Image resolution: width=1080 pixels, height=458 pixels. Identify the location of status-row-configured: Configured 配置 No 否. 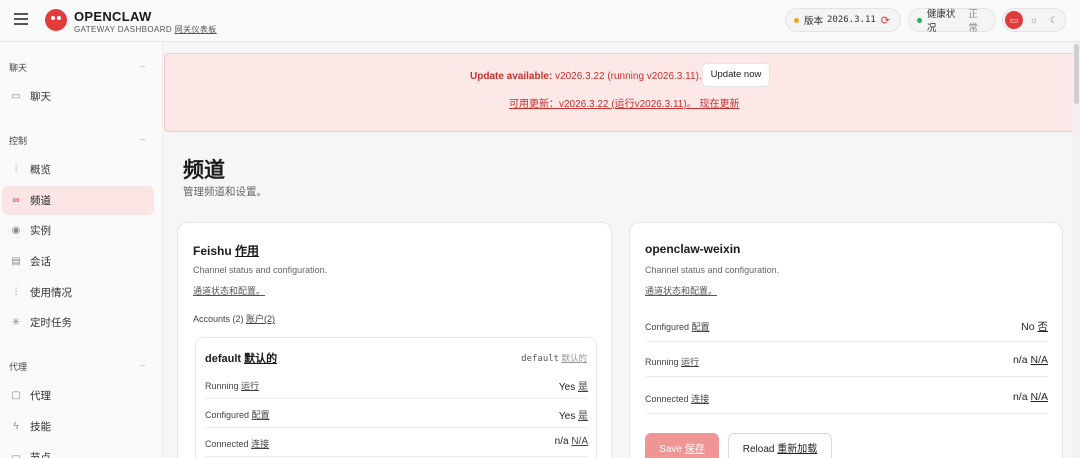
(846, 324).